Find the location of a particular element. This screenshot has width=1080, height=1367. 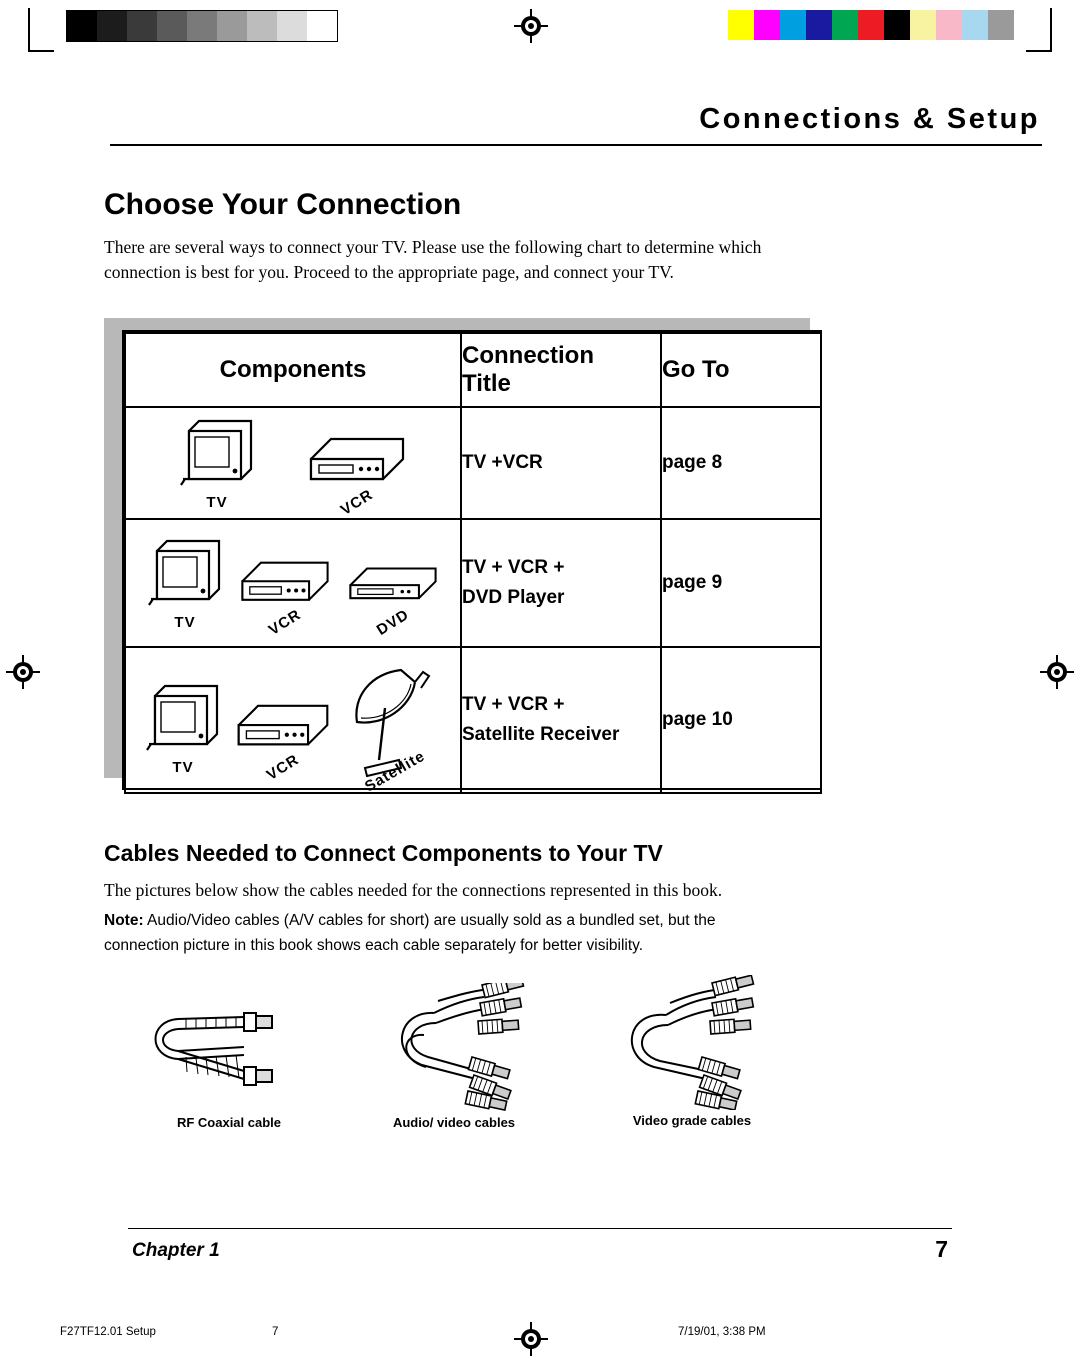

row2-components-cell: TV VCR DVD is located at coordinates (293, 583).